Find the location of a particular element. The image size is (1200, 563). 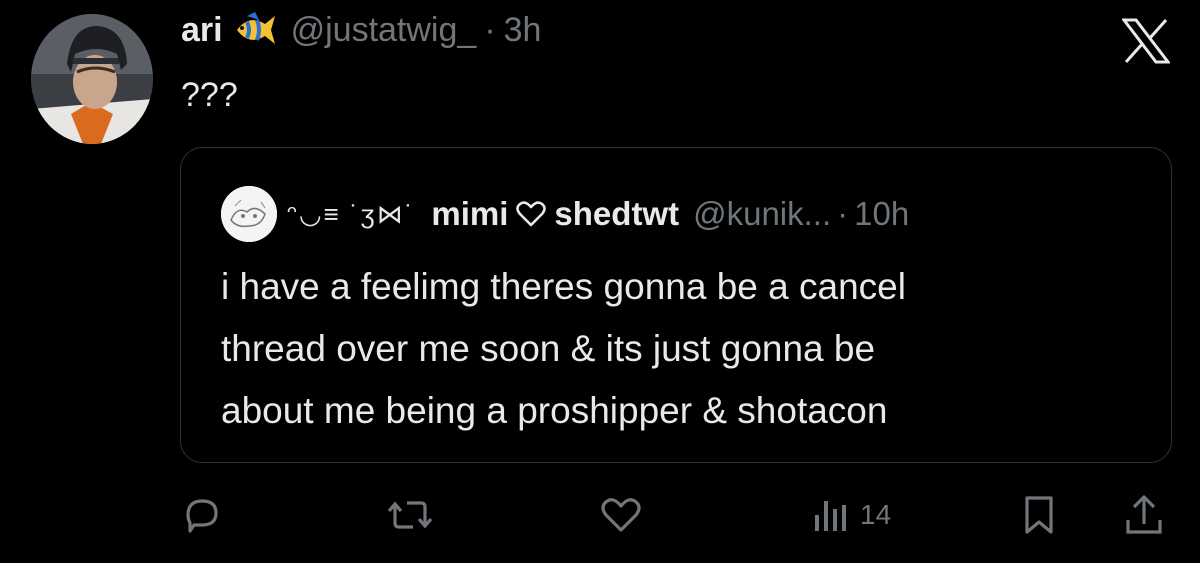

reply-icon is located at coordinates (202, 516).